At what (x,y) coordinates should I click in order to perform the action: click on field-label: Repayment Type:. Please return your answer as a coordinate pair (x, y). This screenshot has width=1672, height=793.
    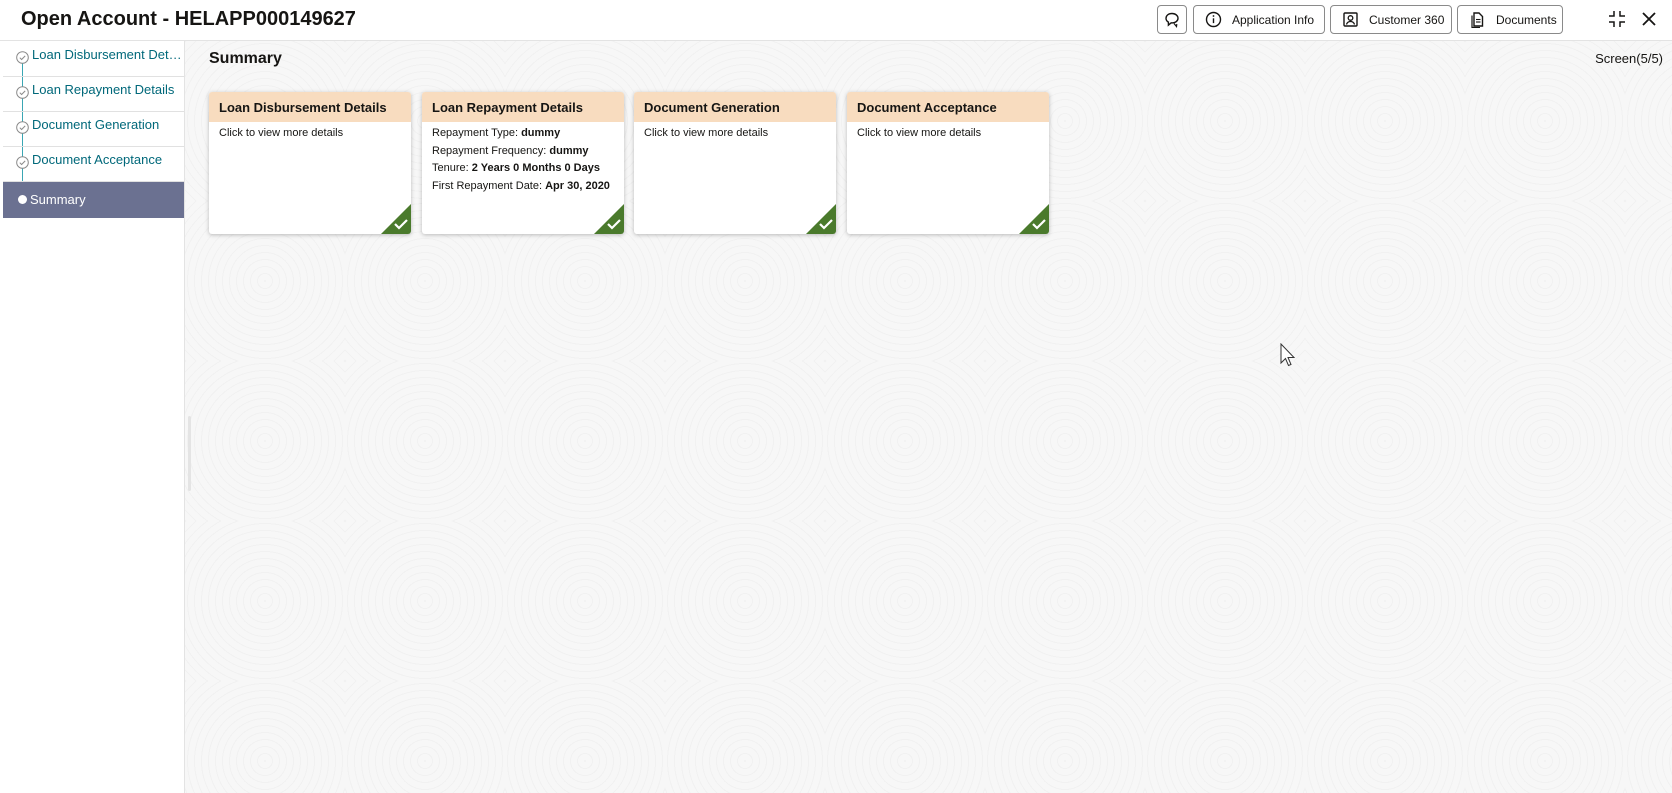
    Looking at the image, I should click on (475, 133).